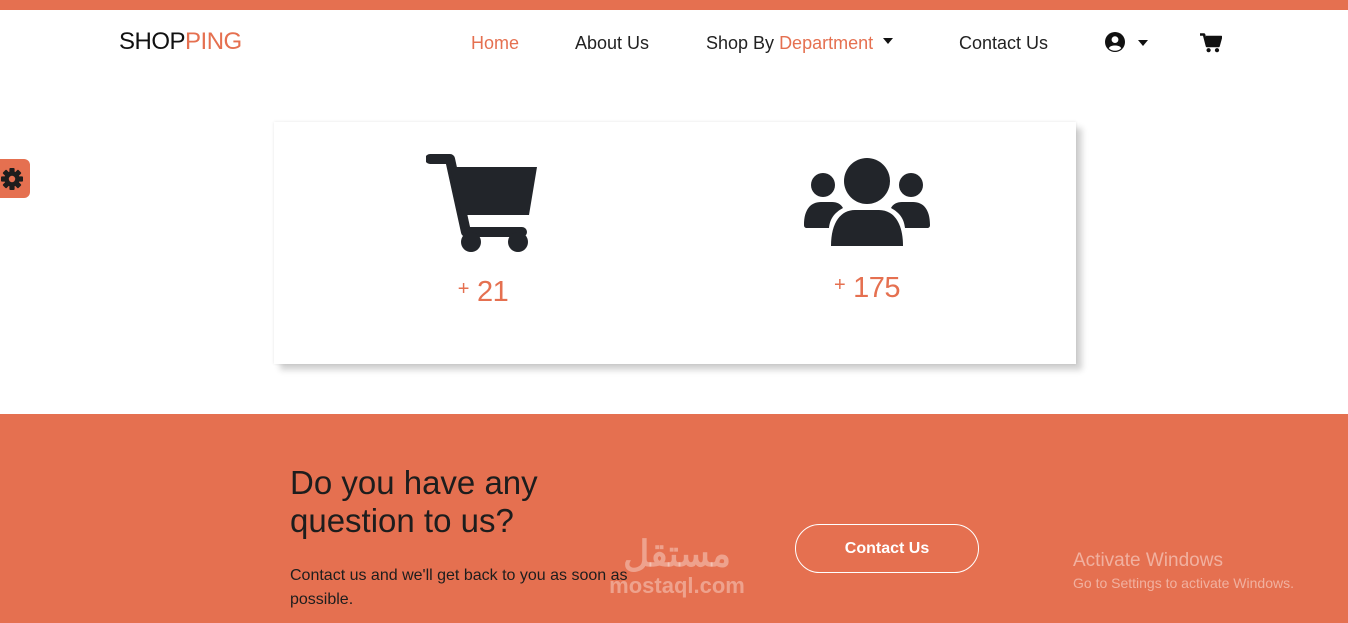 The width and height of the screenshot is (1348, 623). Describe the element at coordinates (152, 41) in the screenshot. I see `brand-part-1: SHOP` at that location.